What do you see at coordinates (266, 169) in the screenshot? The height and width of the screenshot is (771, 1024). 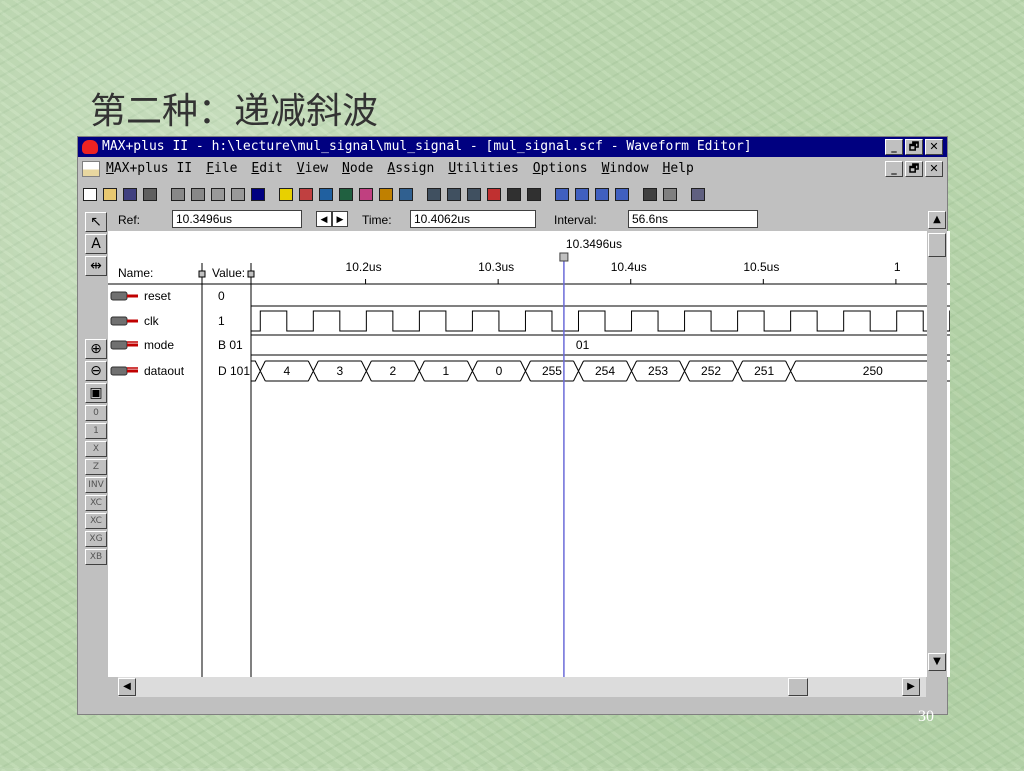 I see `menu-edit: Edit` at bounding box center [266, 169].